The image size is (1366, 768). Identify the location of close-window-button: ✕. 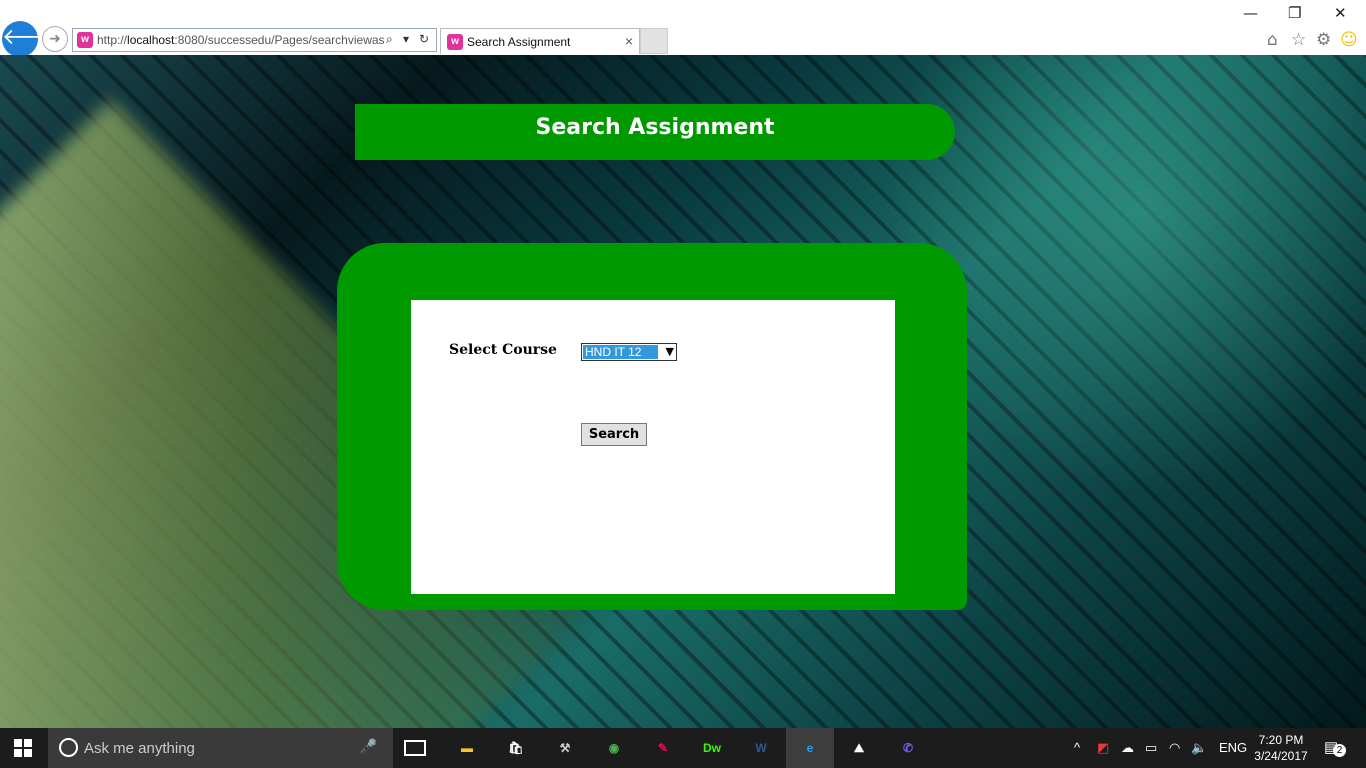
(1340, 13).